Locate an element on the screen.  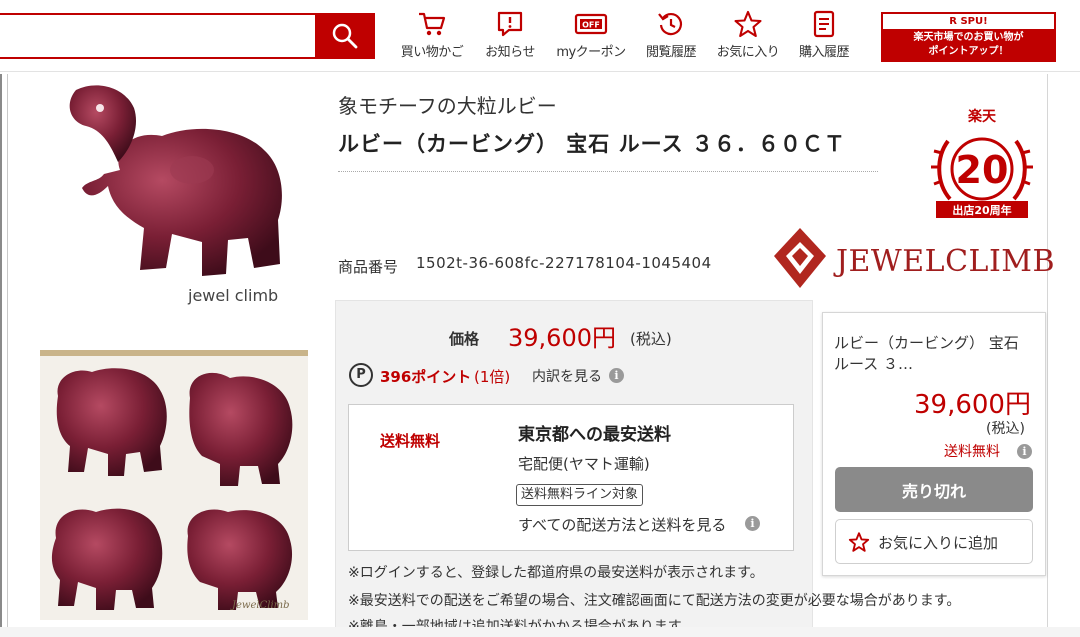
spu-banner: R SPU! 楽天市場でのお買い物が ポイントアップ！ is located at coordinates (968, 37).